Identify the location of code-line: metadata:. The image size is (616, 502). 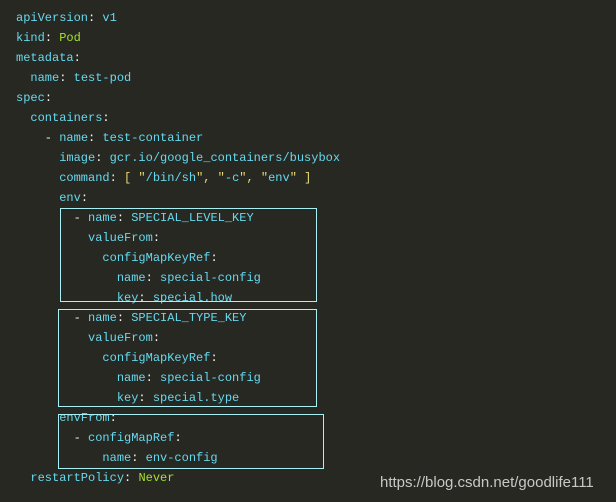
(178, 58).